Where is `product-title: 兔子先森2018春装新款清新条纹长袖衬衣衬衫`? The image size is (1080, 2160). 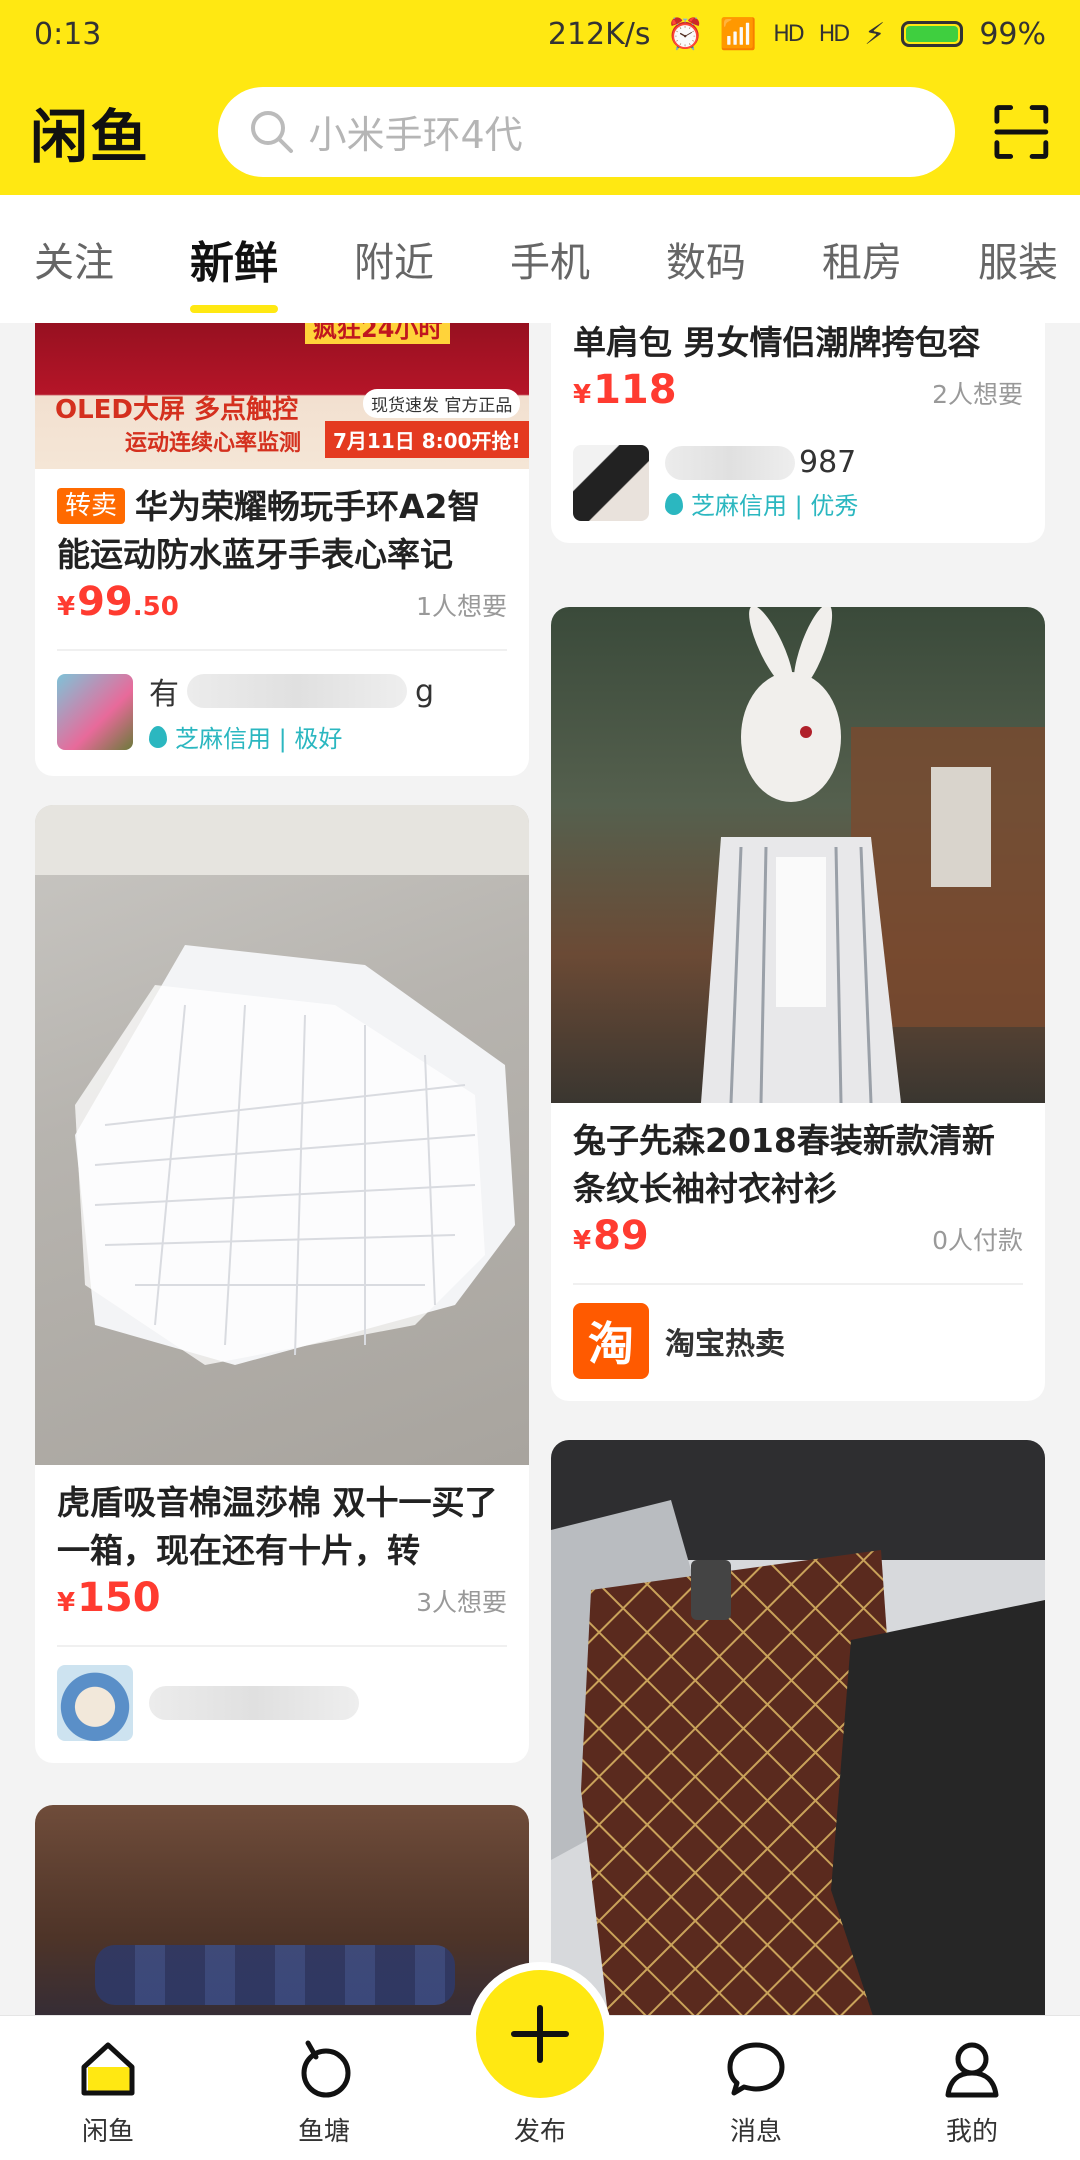 product-title: 兔子先森2018春装新款清新条纹长袖衬衣衬衫 is located at coordinates (784, 1164).